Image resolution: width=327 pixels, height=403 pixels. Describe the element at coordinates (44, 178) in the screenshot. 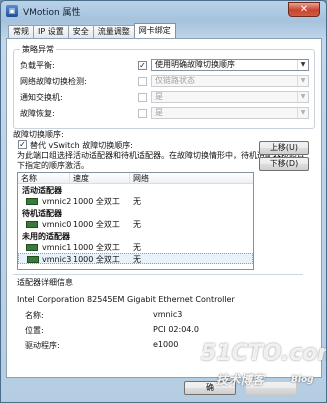

I see `col-name: 名称` at that location.